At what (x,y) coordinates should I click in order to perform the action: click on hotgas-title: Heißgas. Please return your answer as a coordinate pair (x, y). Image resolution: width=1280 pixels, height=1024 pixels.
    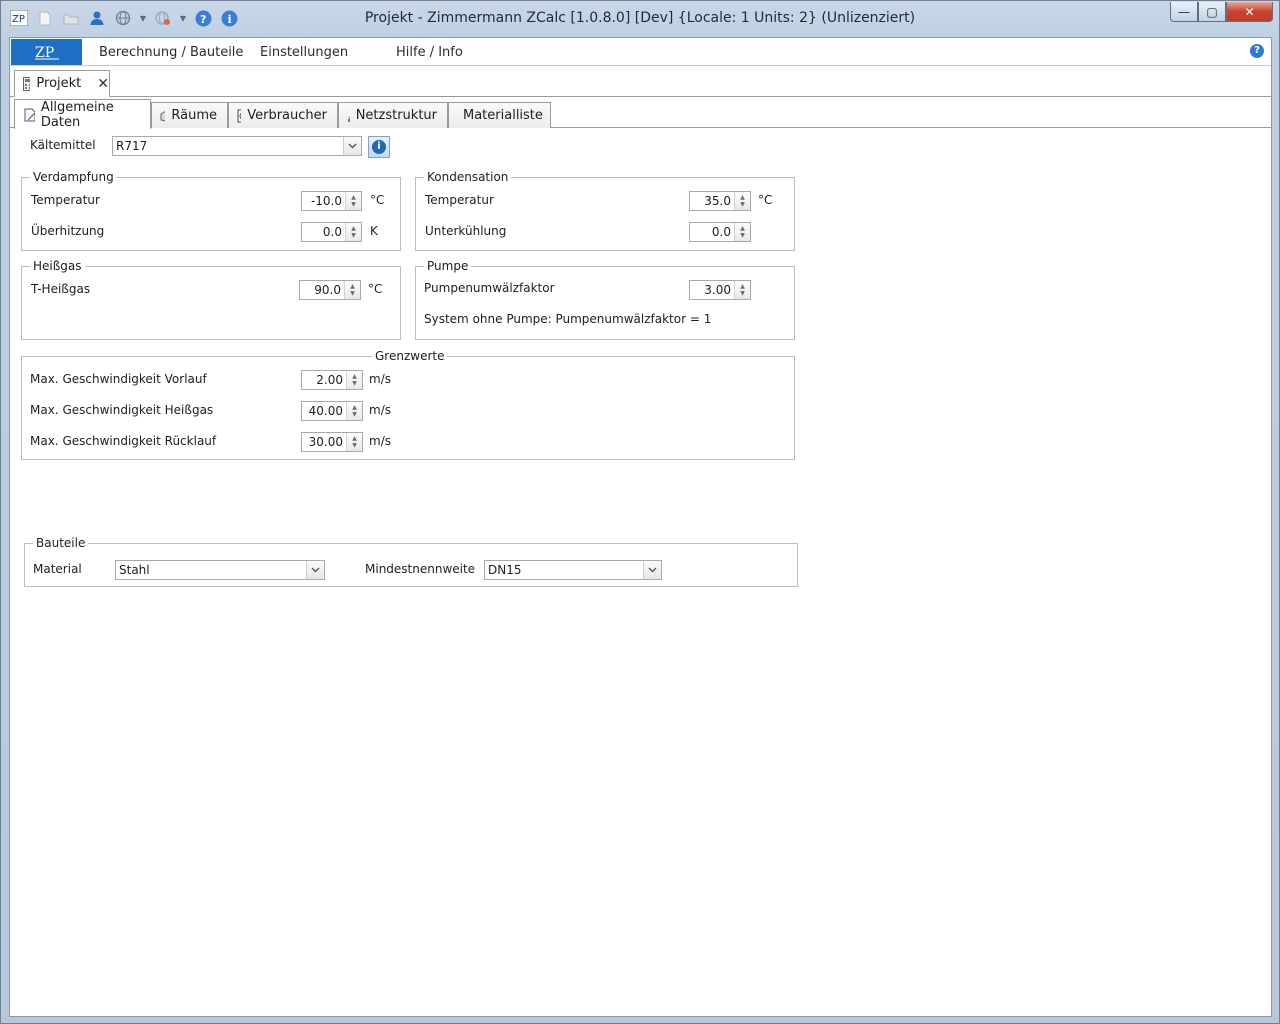
    Looking at the image, I should click on (57, 266).